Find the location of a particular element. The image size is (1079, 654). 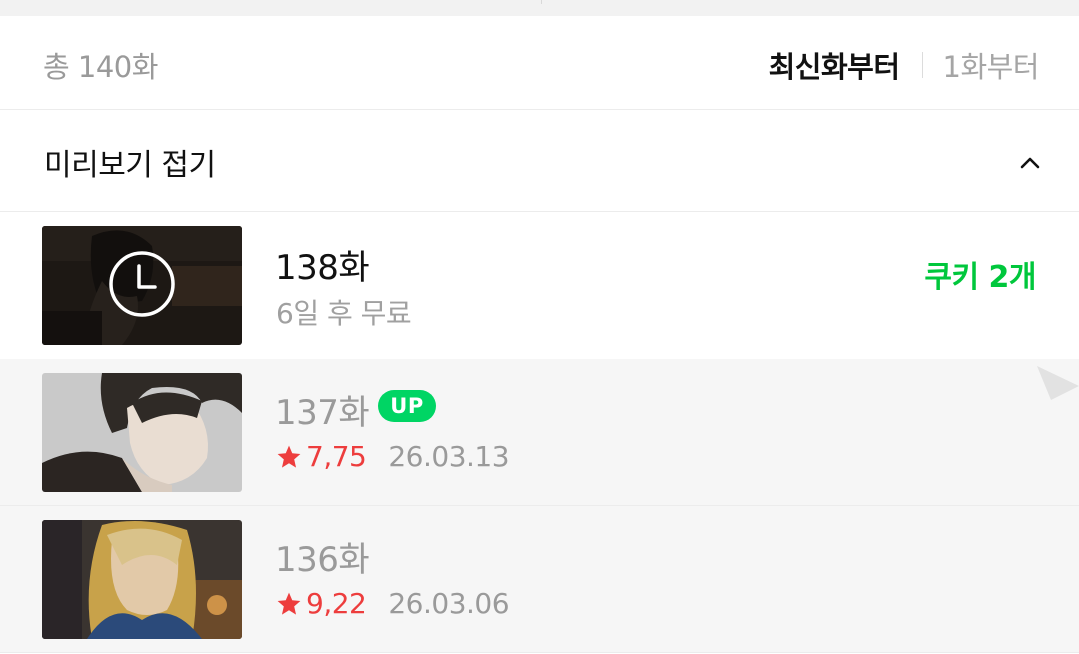

rating-line: 7,75 26.03.13 is located at coordinates (393, 456).